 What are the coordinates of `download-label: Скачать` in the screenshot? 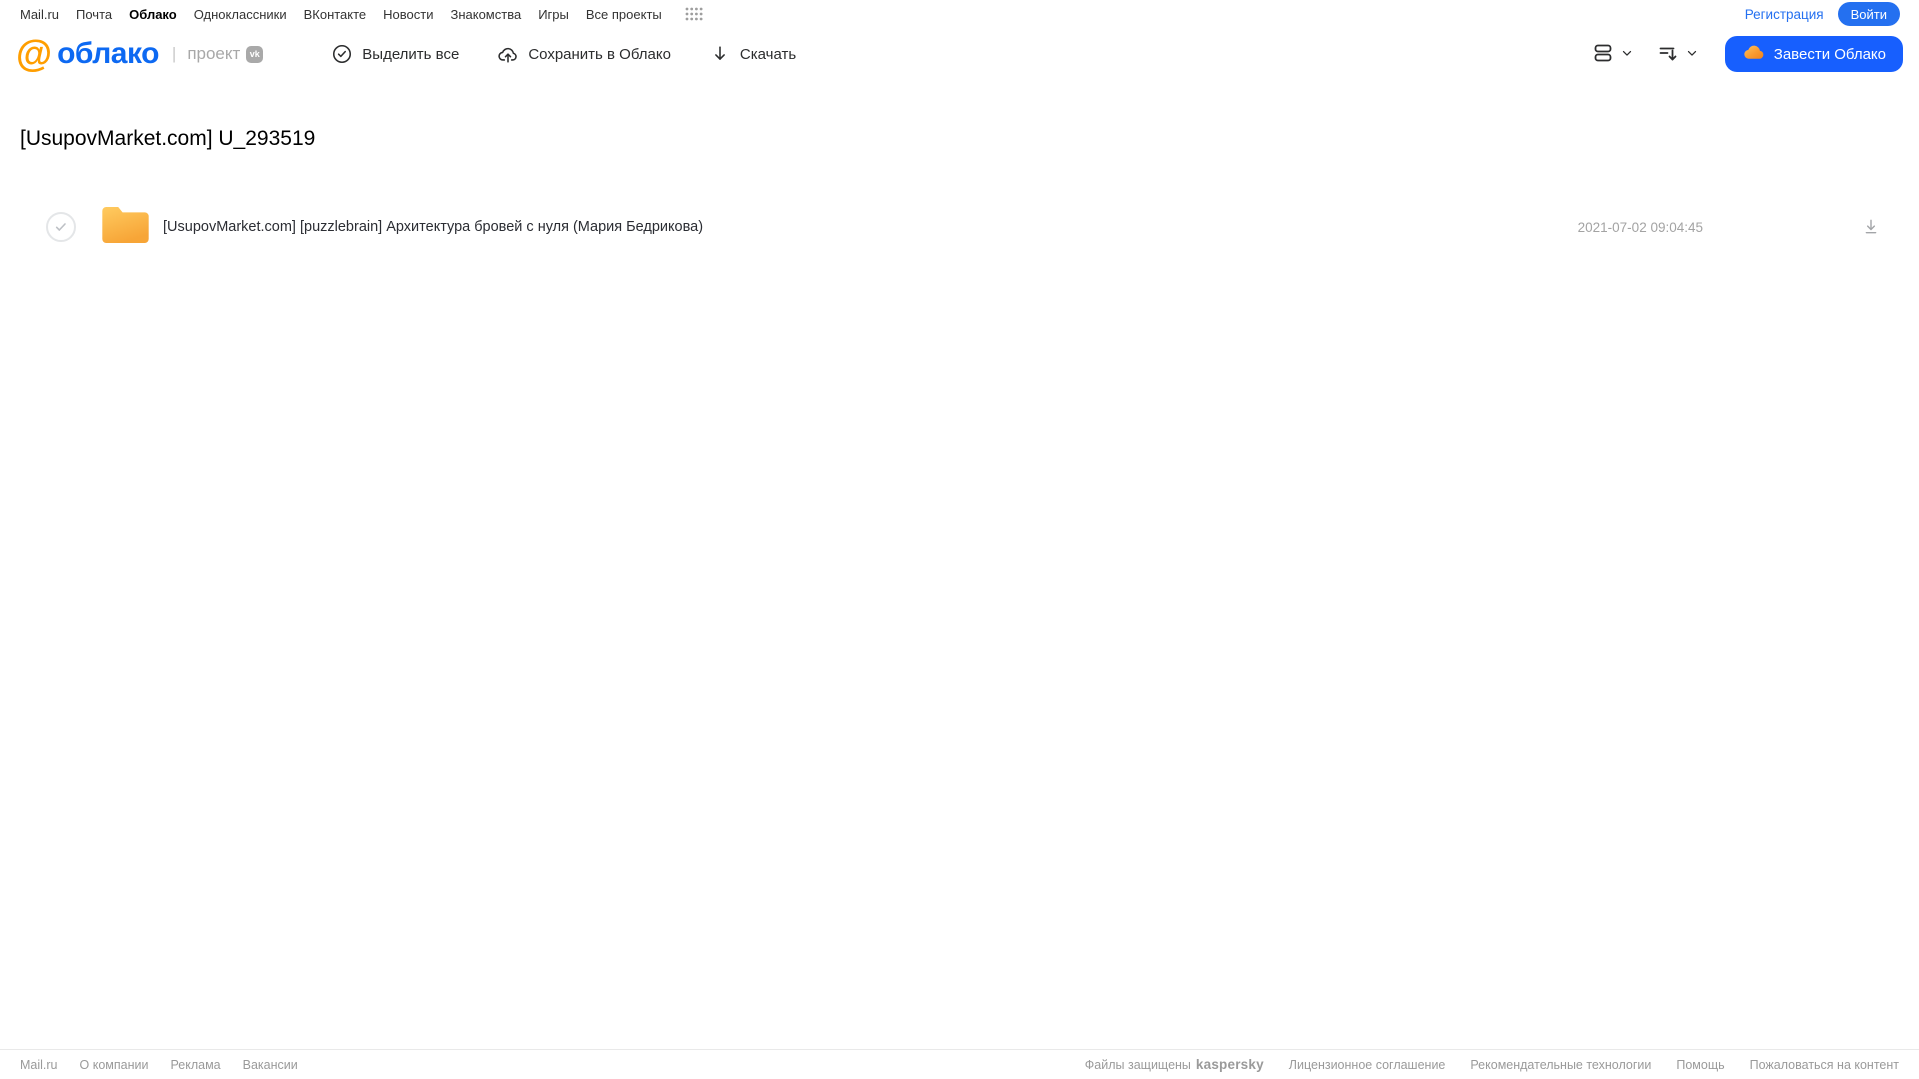 It's located at (768, 54).